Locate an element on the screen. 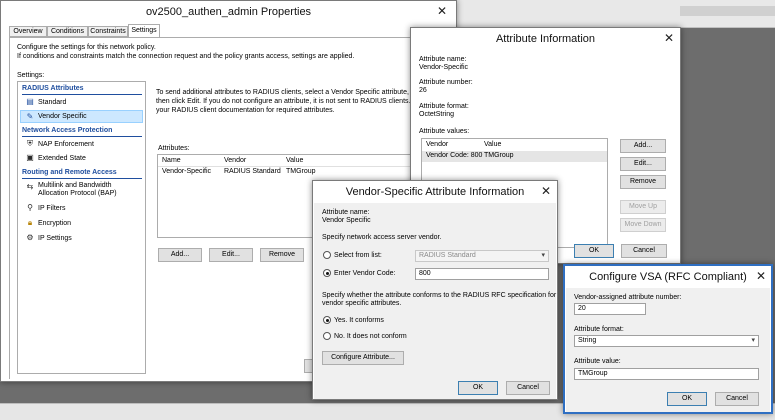 Image resolution: width=775 pixels, height=420 pixels. vendor-code-input: 800 is located at coordinates (482, 274).